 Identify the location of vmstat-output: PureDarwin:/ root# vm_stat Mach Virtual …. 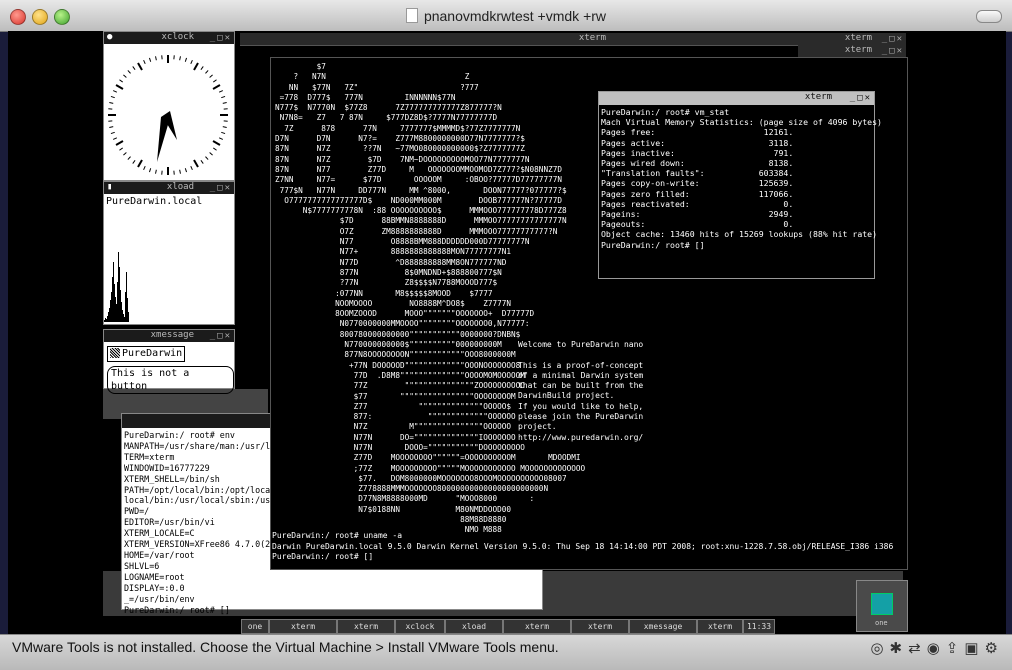
(741, 178).